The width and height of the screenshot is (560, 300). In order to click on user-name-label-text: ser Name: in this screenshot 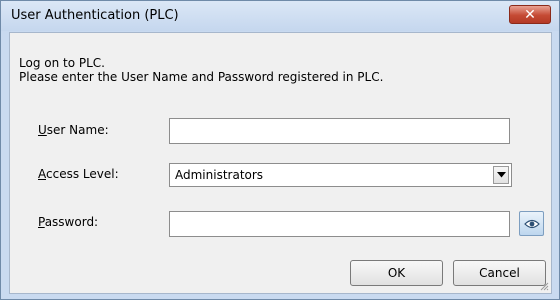, I will do `click(77, 130)`.